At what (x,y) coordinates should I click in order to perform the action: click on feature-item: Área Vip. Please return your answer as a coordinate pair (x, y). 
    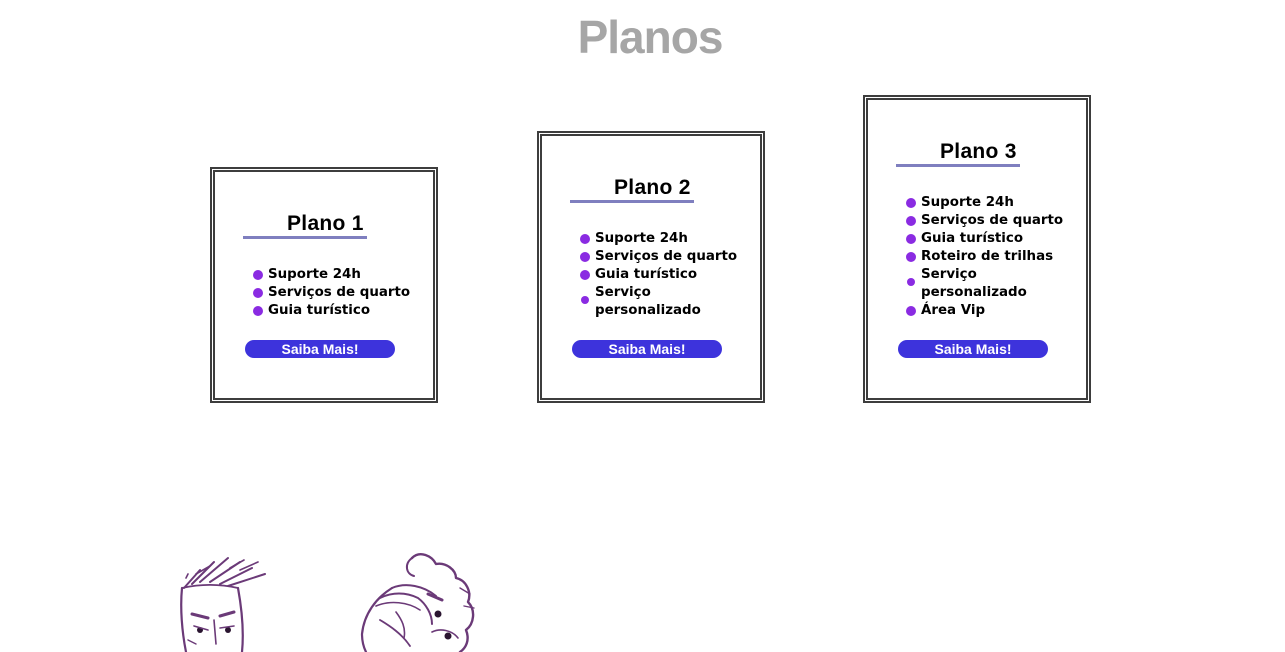
    Looking at the image, I should click on (984, 311).